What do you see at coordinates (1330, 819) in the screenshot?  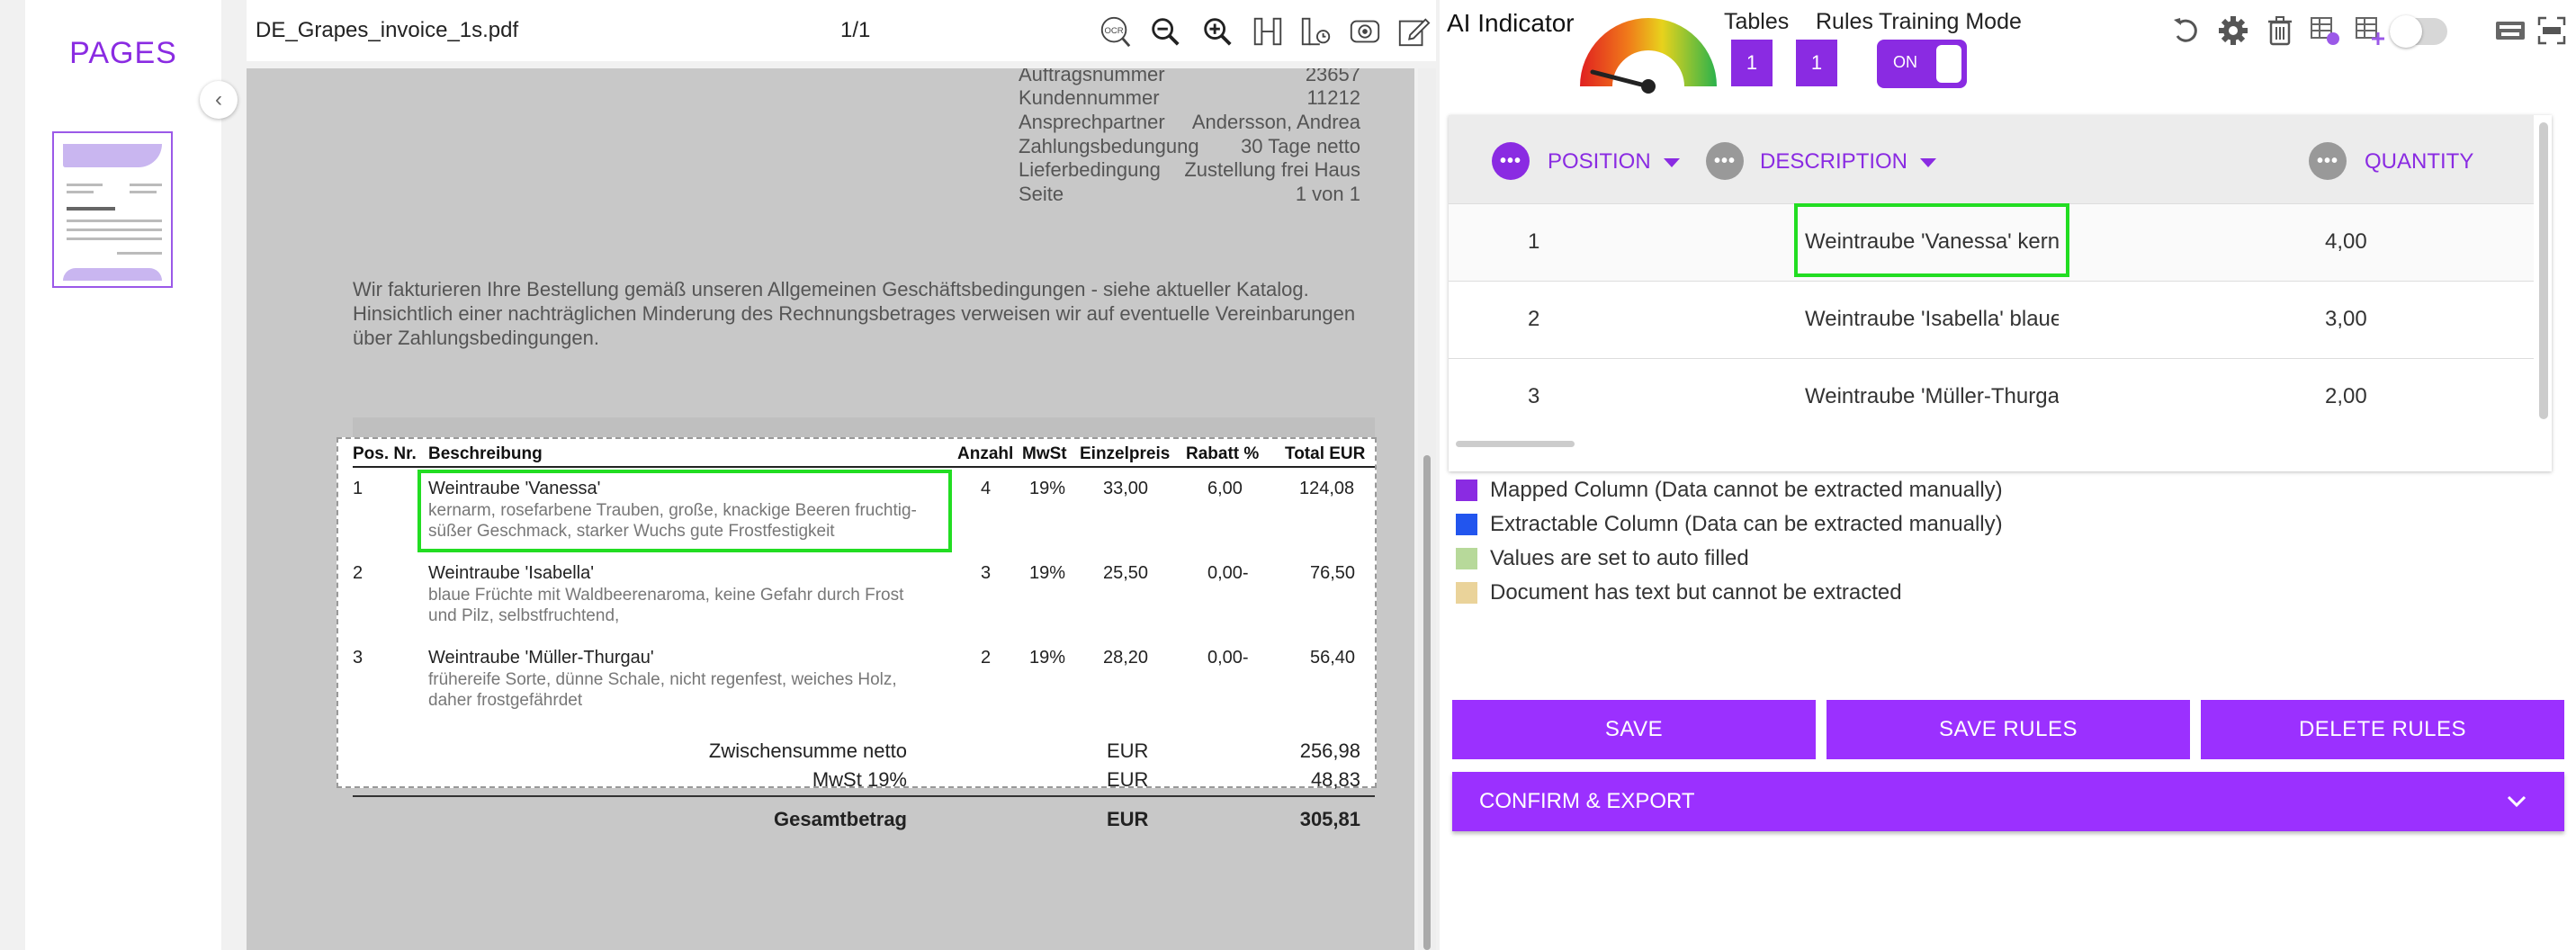 I see `grand-total-value: 305,81` at bounding box center [1330, 819].